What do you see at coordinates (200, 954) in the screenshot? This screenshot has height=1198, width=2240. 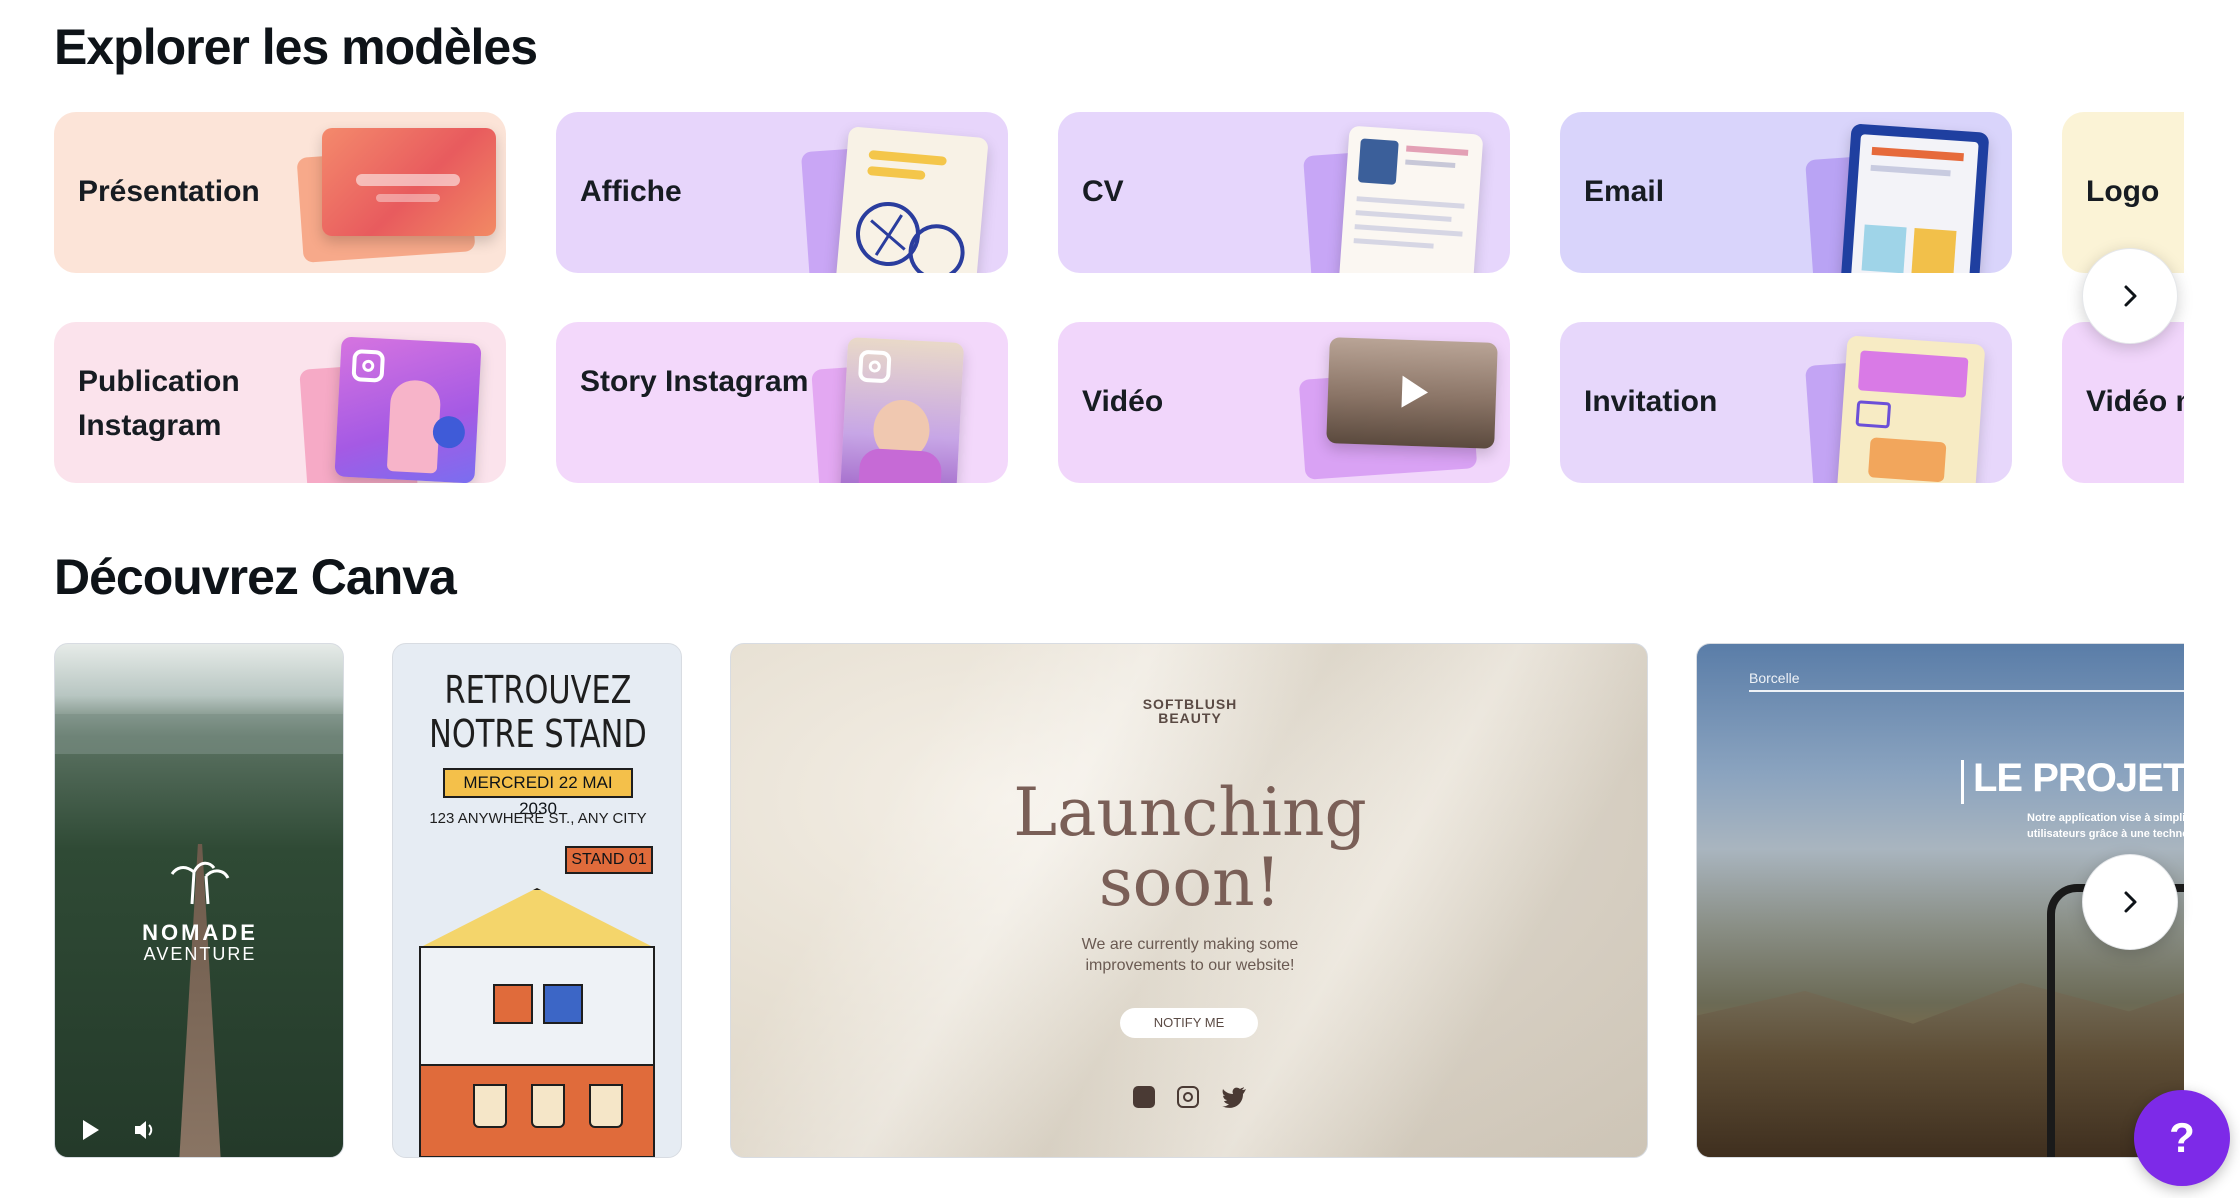 I see `nomade-subtitle: AVENTURE` at bounding box center [200, 954].